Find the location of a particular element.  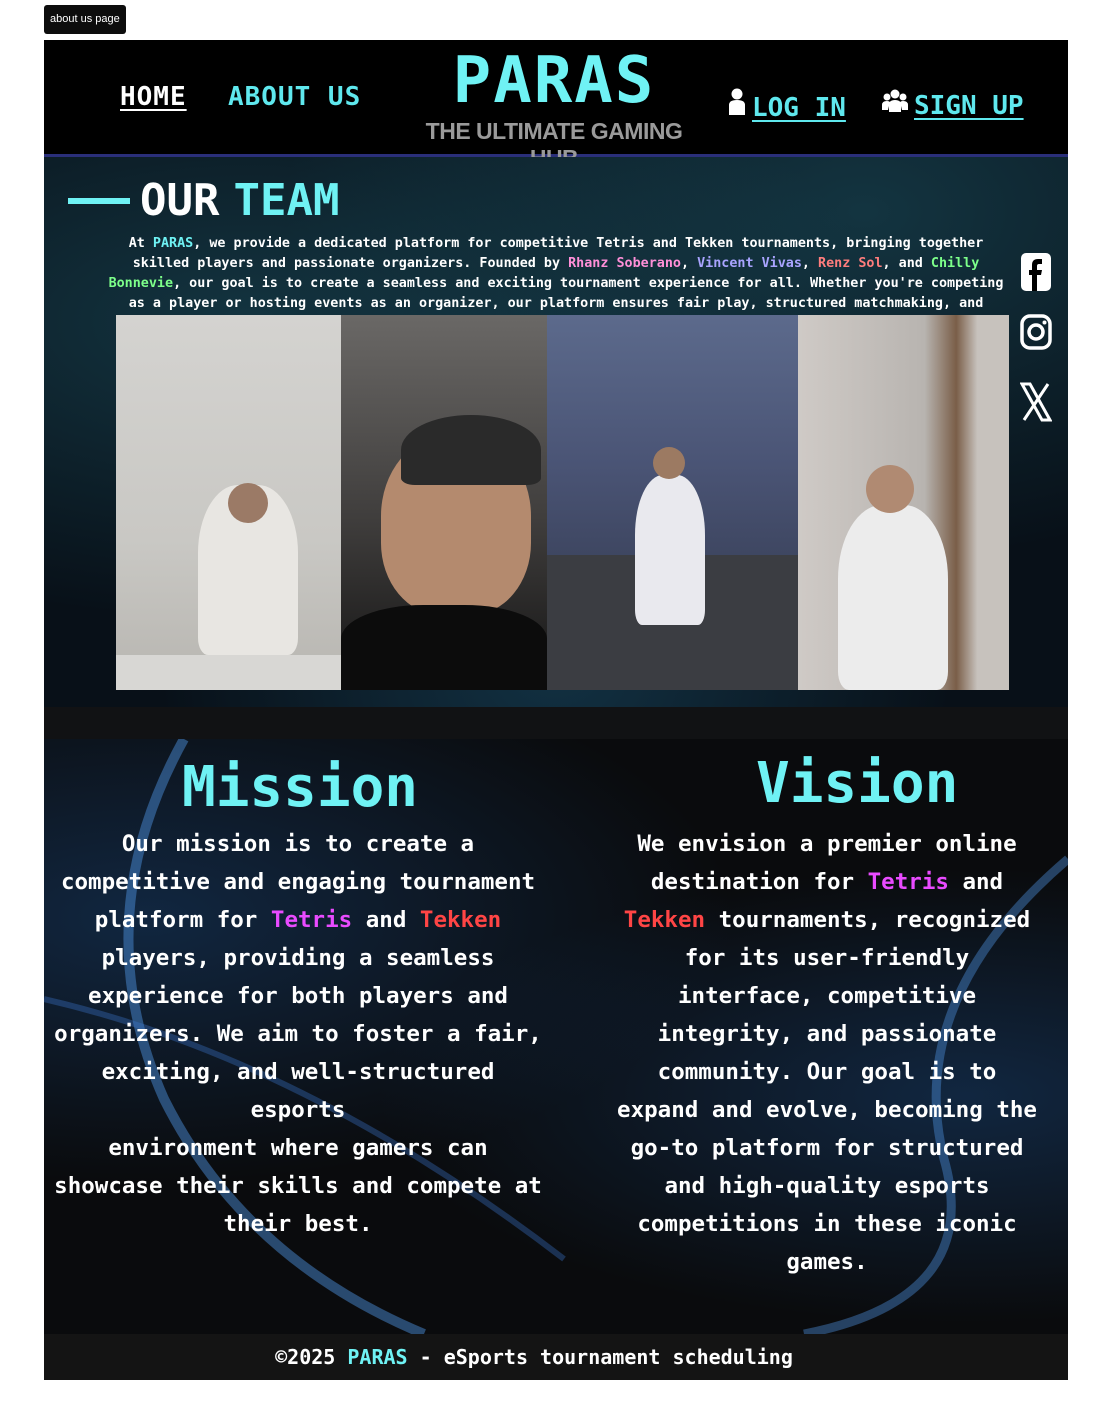

founder-name: Vincent Vivas is located at coordinates (749, 264).